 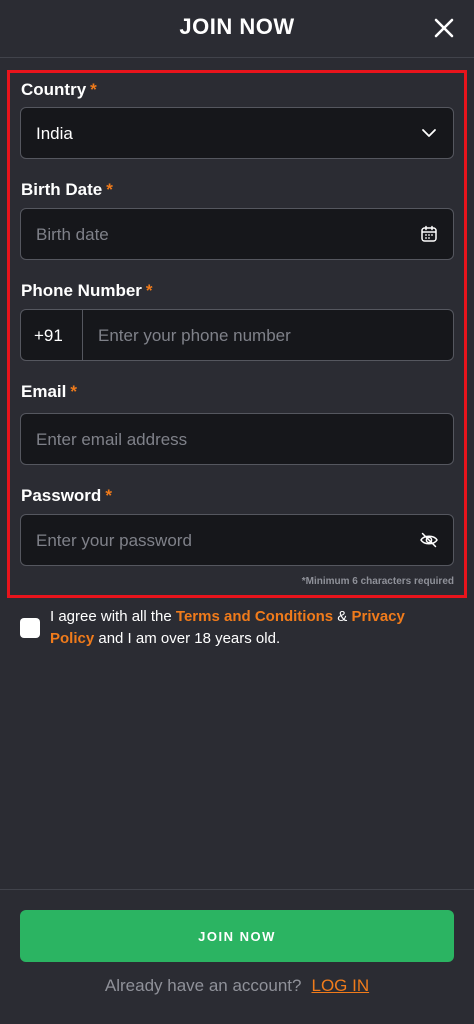 What do you see at coordinates (66, 495) in the screenshot?
I see `password-label: Password *` at bounding box center [66, 495].